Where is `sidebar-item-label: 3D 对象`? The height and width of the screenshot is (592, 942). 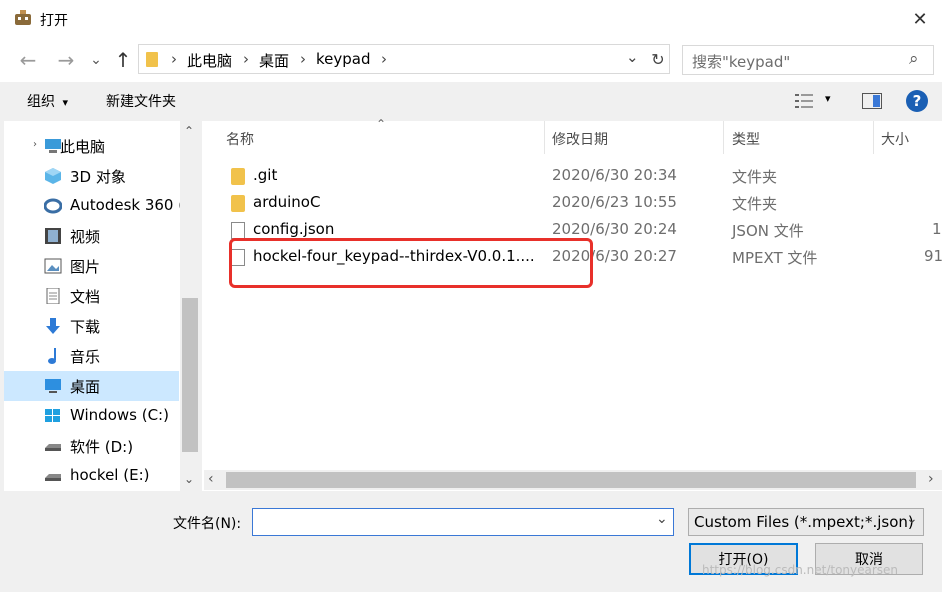
sidebar-item-label: 3D 对象 is located at coordinates (98, 177).